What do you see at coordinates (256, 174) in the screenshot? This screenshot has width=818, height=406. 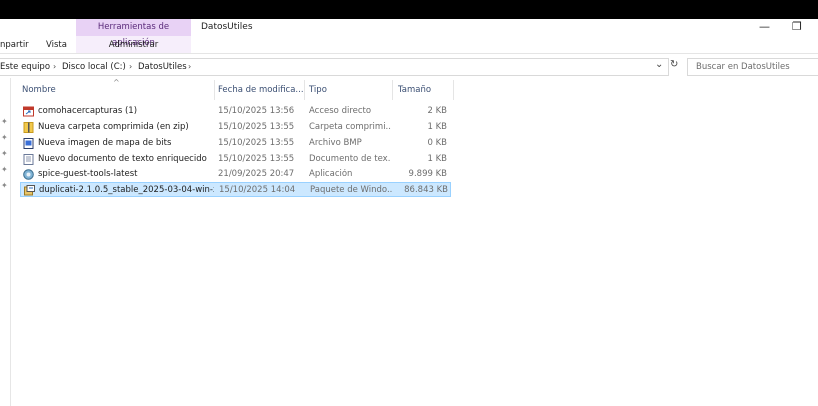 I see `file-date: 21/09/2025 20:47` at bounding box center [256, 174].